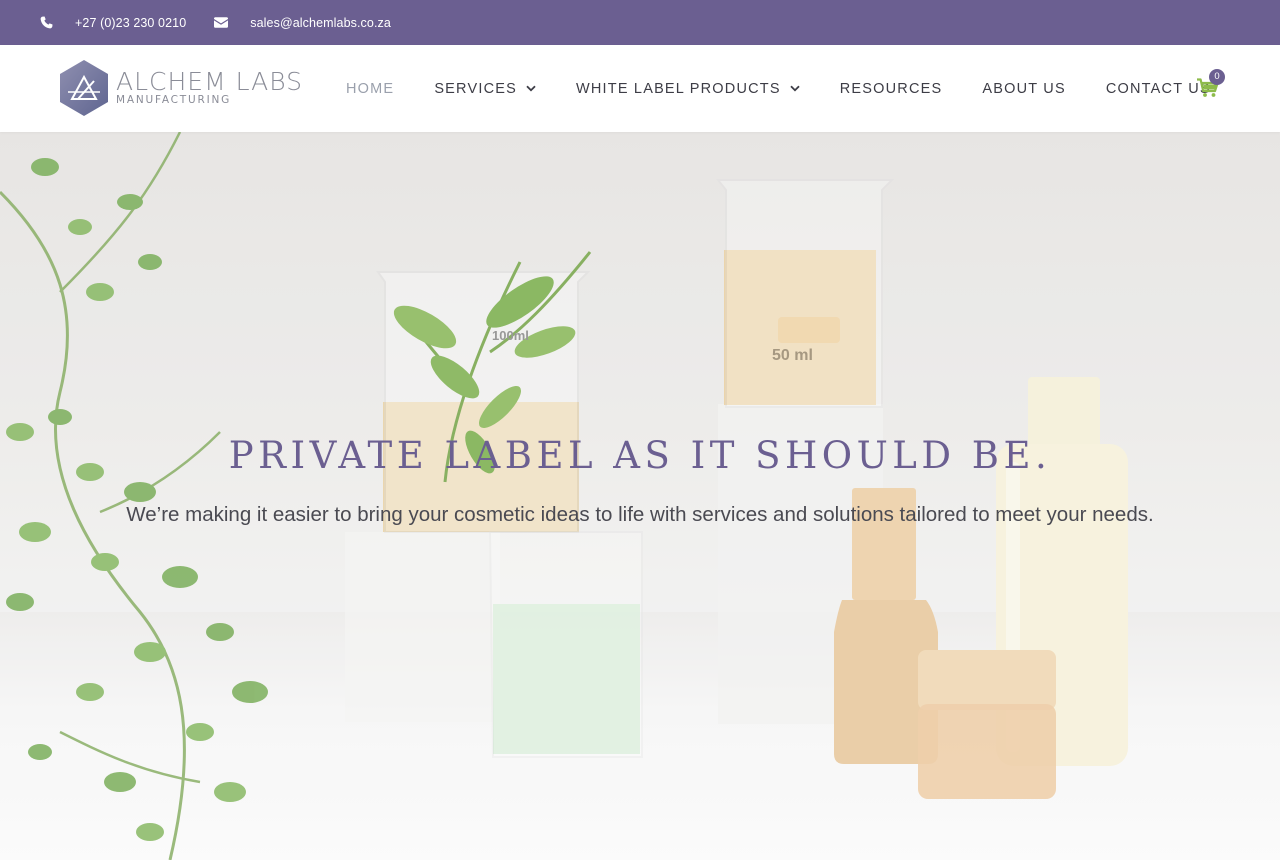 Image resolution: width=1280 pixels, height=860 pixels. What do you see at coordinates (688, 89) in the screenshot?
I see `nav-item-white-label-products: WHITE LABEL PRODUCTS` at bounding box center [688, 89].